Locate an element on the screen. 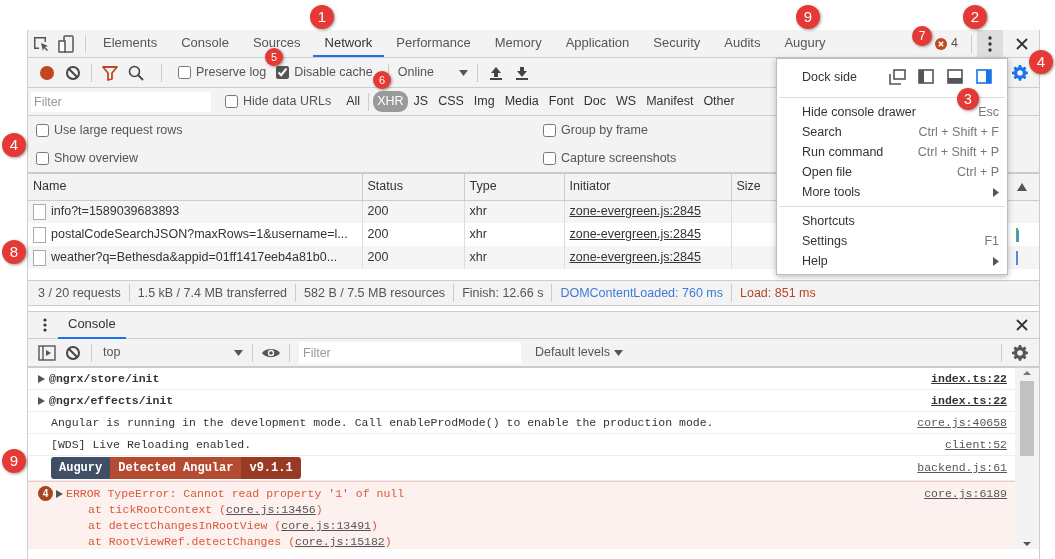 The image size is (1055, 559). disable-cache-checkbox is located at coordinates (283, 72).